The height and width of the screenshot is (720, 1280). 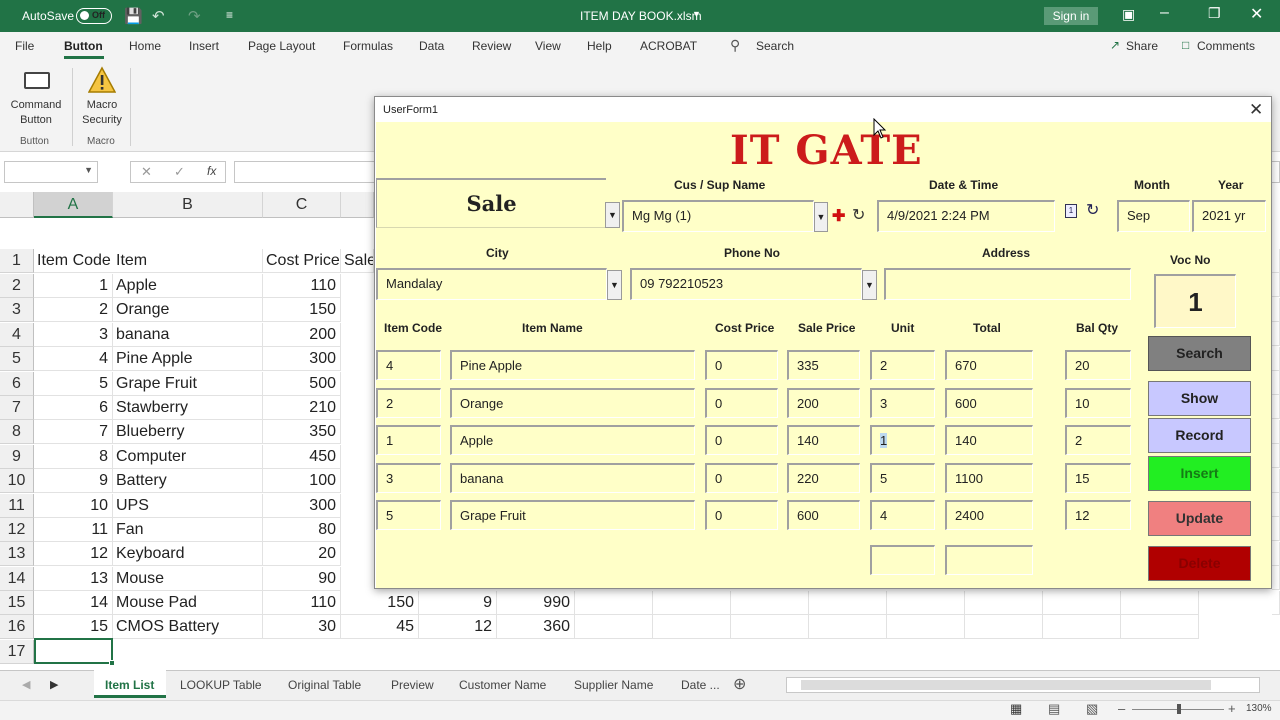 What do you see at coordinates (73, 627) in the screenshot?
I see `cell-item-code: 15` at bounding box center [73, 627].